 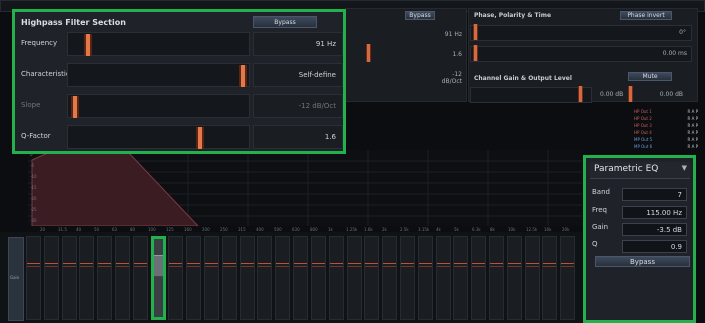 I want to click on mute-button: Mute, so click(x=650, y=76).